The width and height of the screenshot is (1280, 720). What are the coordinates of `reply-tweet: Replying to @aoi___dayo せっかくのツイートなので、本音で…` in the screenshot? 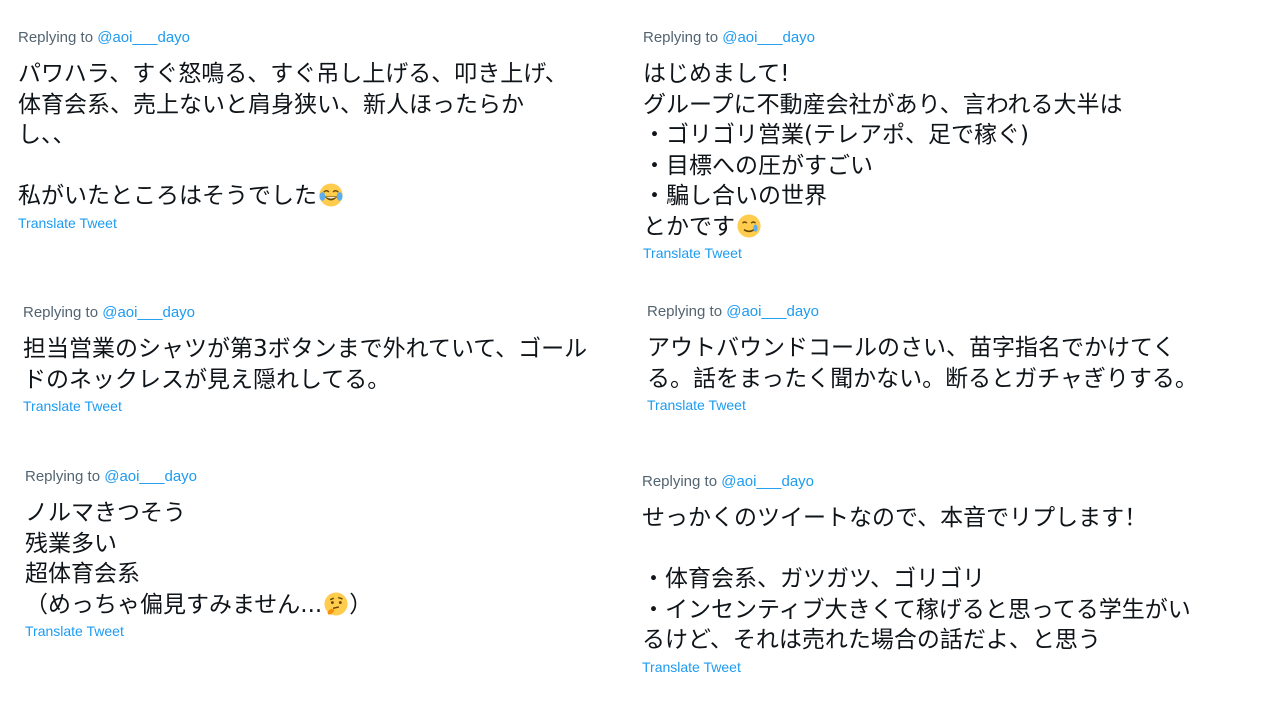 It's located at (916, 574).